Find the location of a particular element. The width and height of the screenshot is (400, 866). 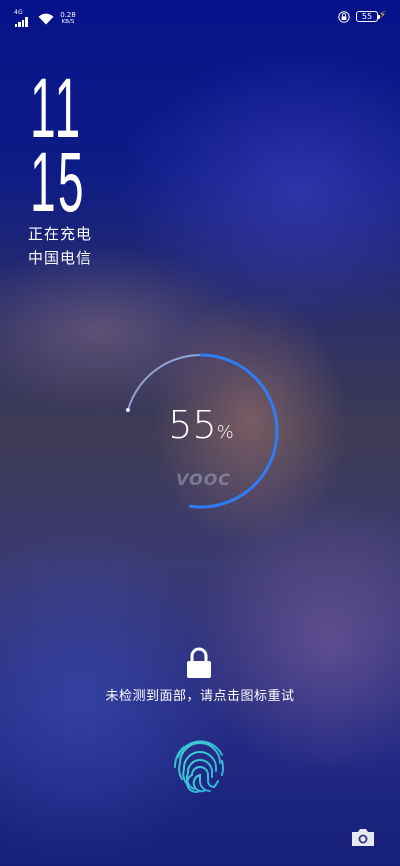

lockscreen-clock: 11 15 is located at coordinates (80, 145).